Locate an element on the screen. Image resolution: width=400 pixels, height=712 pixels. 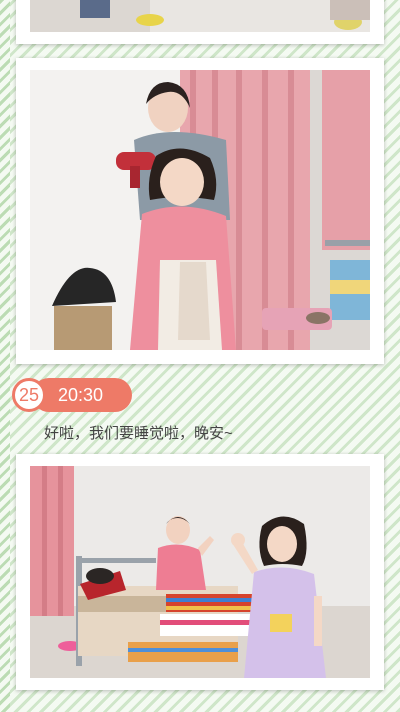
photo-card-top is located at coordinates (200, 22).